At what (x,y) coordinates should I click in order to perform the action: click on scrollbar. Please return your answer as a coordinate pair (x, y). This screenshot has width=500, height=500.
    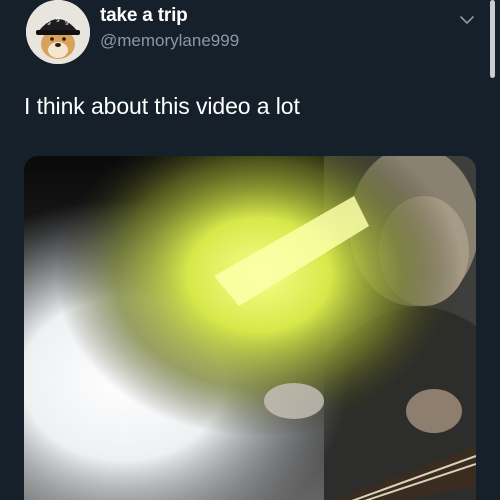
    Looking at the image, I should click on (492, 39).